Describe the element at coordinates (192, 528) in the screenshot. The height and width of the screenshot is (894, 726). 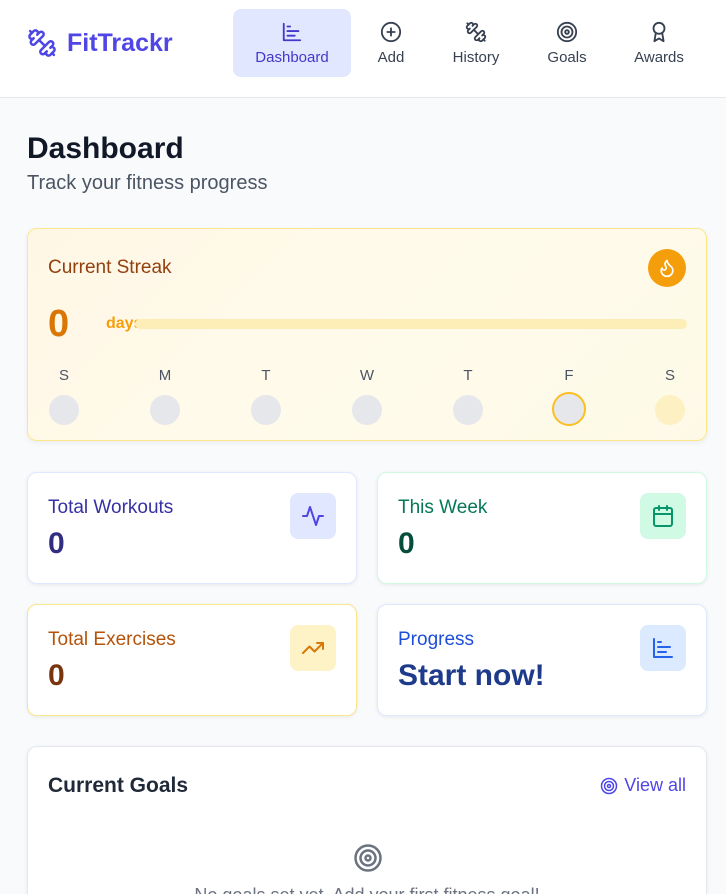
I see `stat-card-total-workouts: Total Workouts 0` at that location.